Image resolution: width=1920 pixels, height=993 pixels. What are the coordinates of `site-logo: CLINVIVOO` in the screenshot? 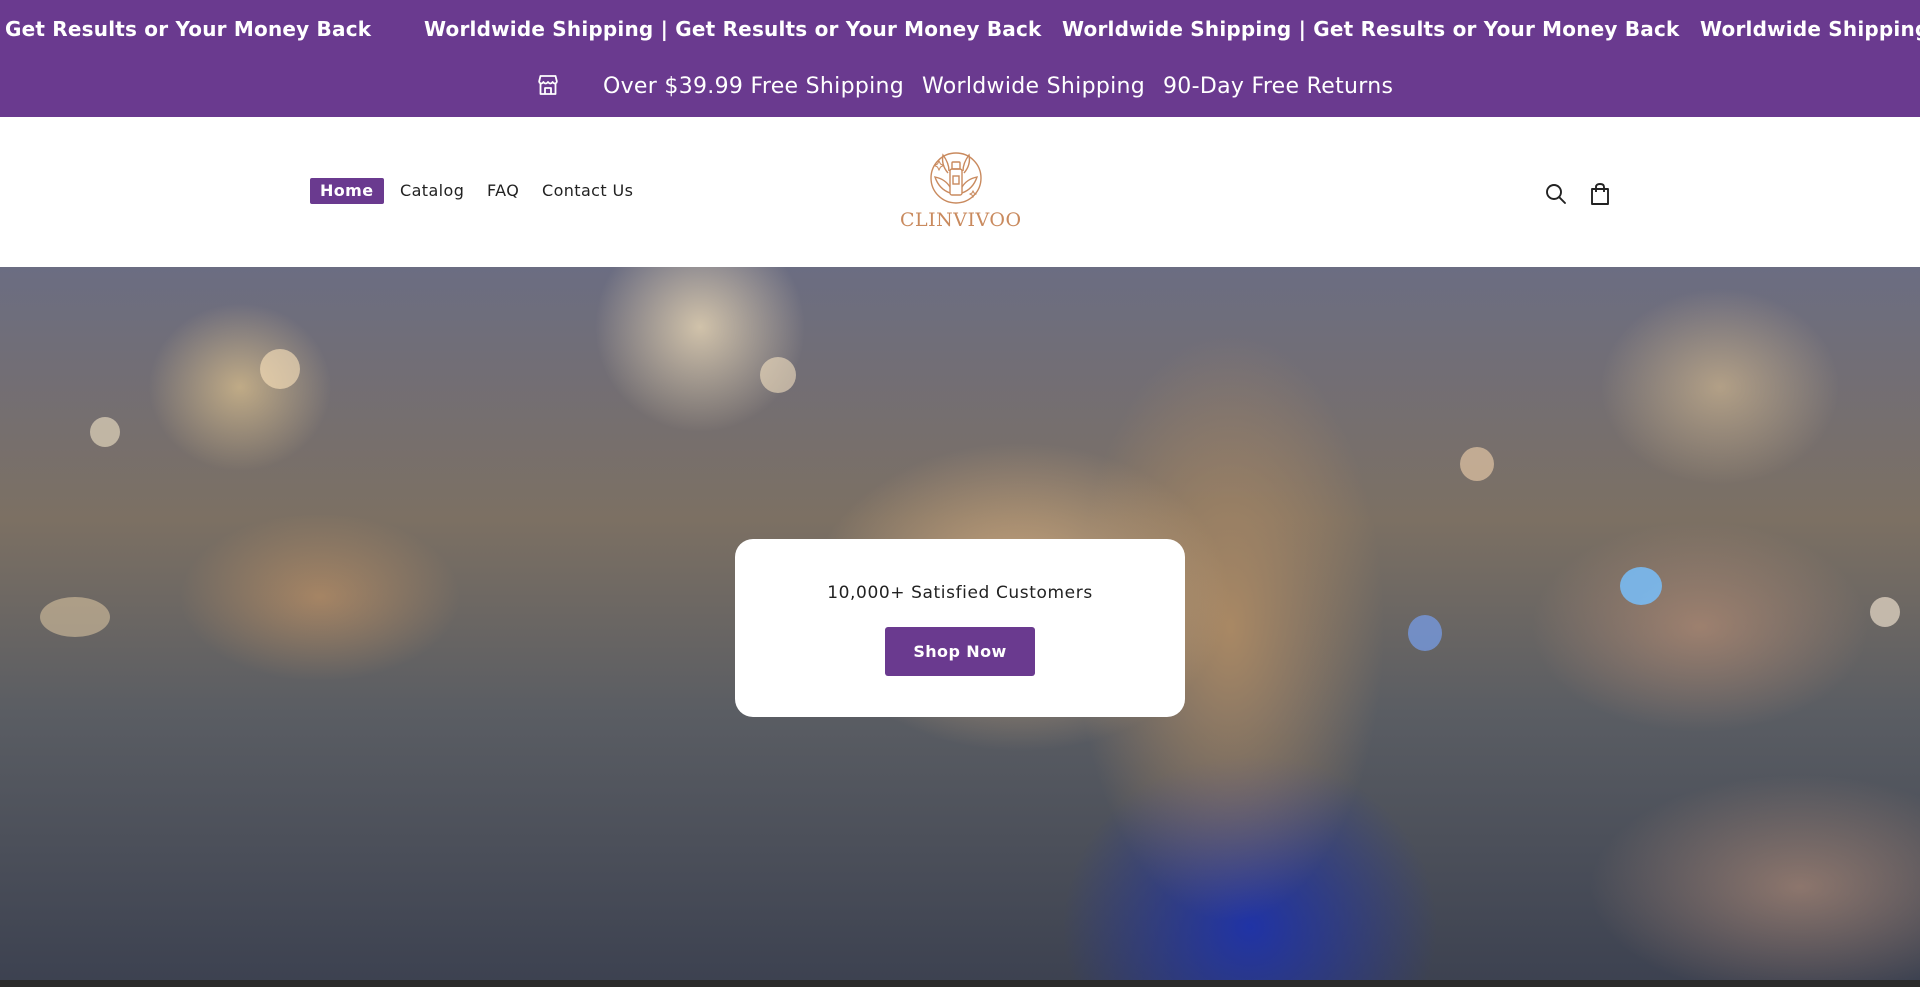 It's located at (961, 192).